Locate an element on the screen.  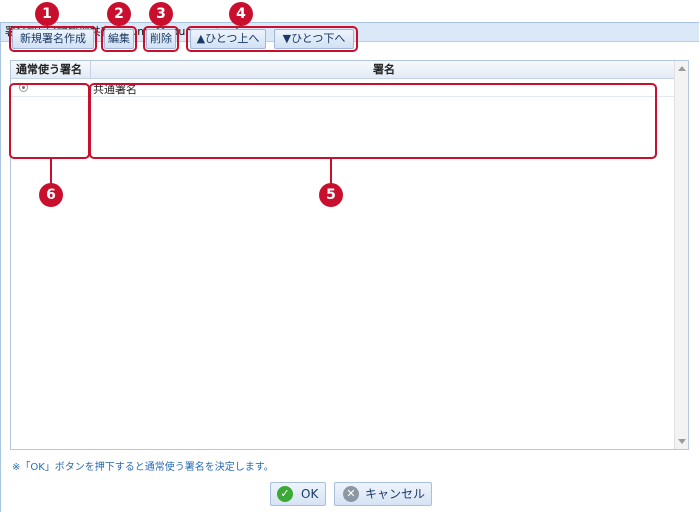
callout-badge-4: 4 is located at coordinates (241, 14).